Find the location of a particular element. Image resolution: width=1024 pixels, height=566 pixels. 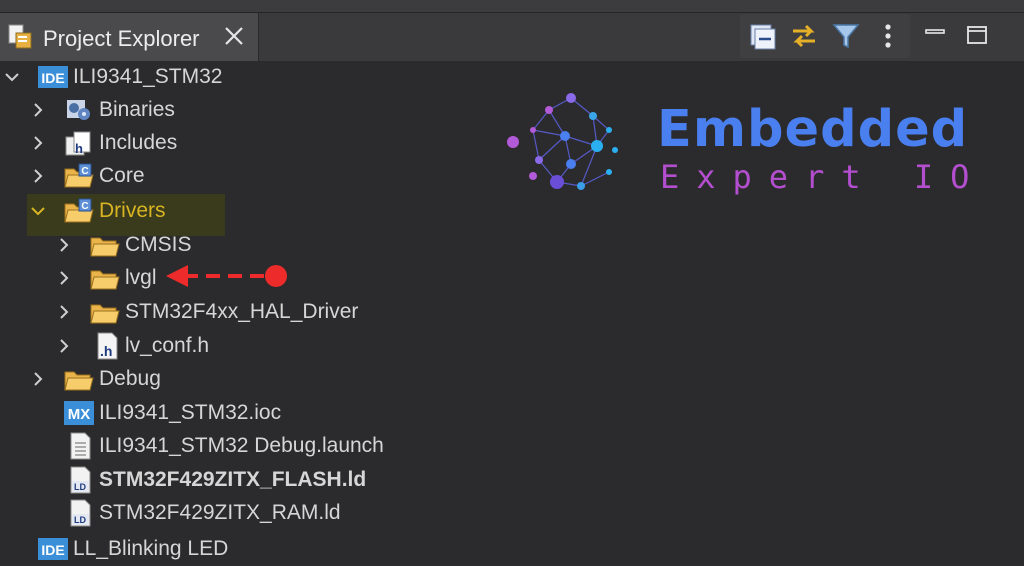

tree-item-ram-ld: LD STM32F429ZITX_RAM.ld is located at coordinates (300, 513).